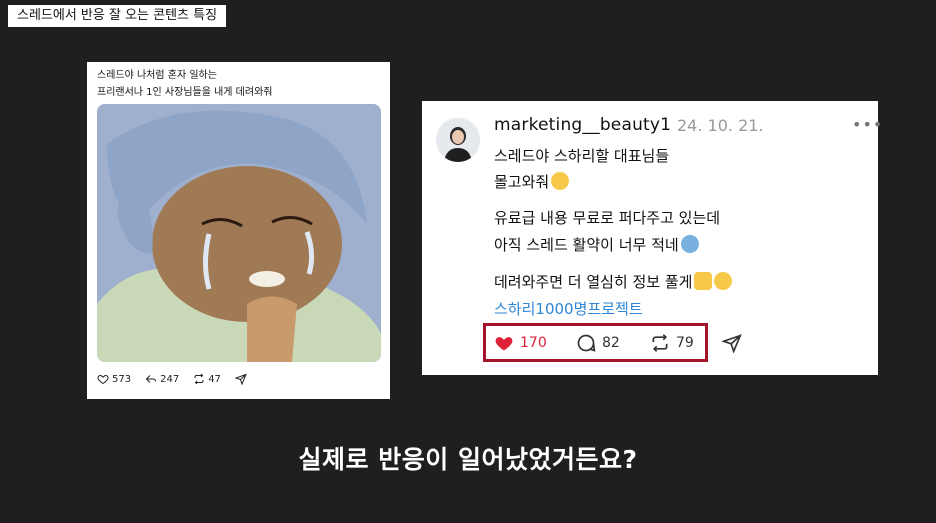  Describe the element at coordinates (593, 282) in the screenshot. I see `post-text-line5: 데려와주면 더 열심히 정보 풀게` at that location.